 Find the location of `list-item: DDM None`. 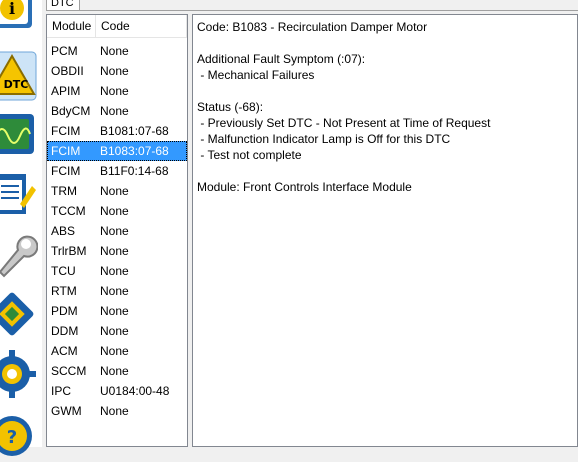

list-item: DDM None is located at coordinates (117, 331).